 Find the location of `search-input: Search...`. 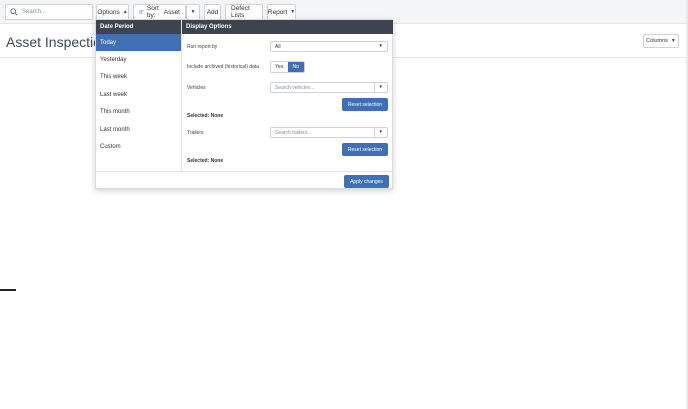

search-input: Search... is located at coordinates (49, 12).